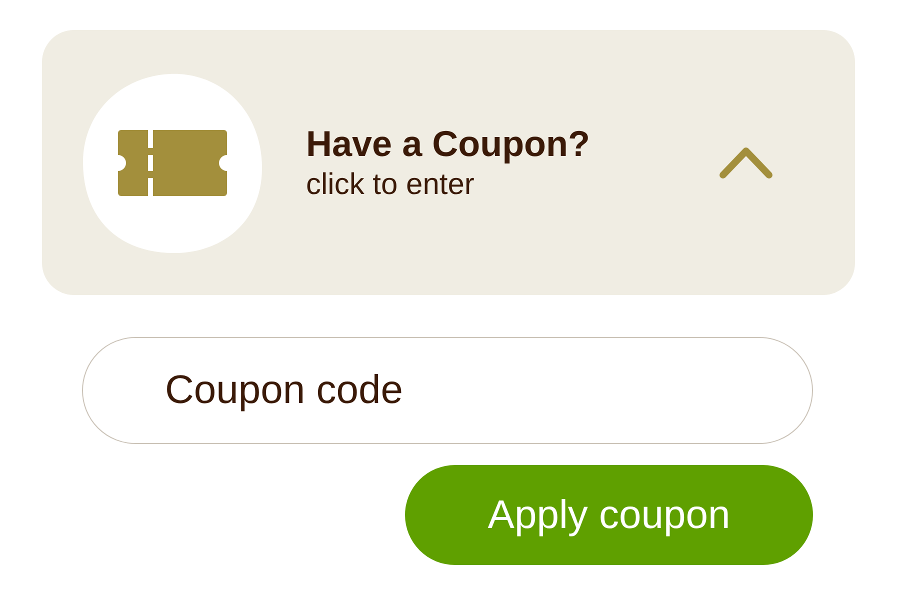  I want to click on apply-coupon-button: Apply coupon, so click(609, 515).